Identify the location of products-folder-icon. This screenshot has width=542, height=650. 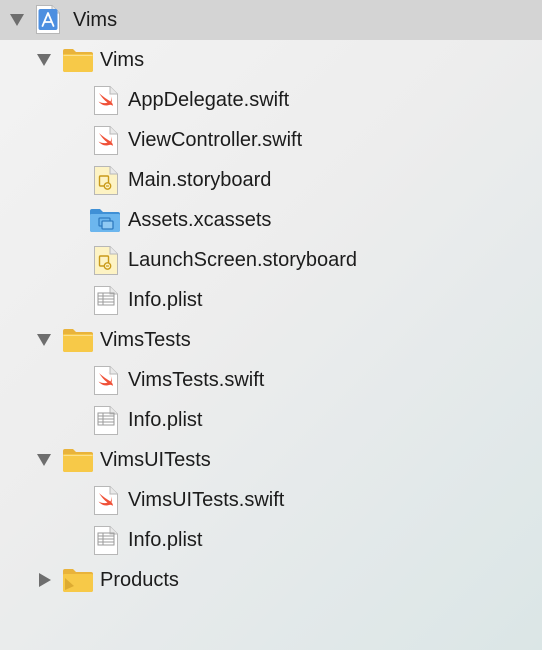
(78, 582).